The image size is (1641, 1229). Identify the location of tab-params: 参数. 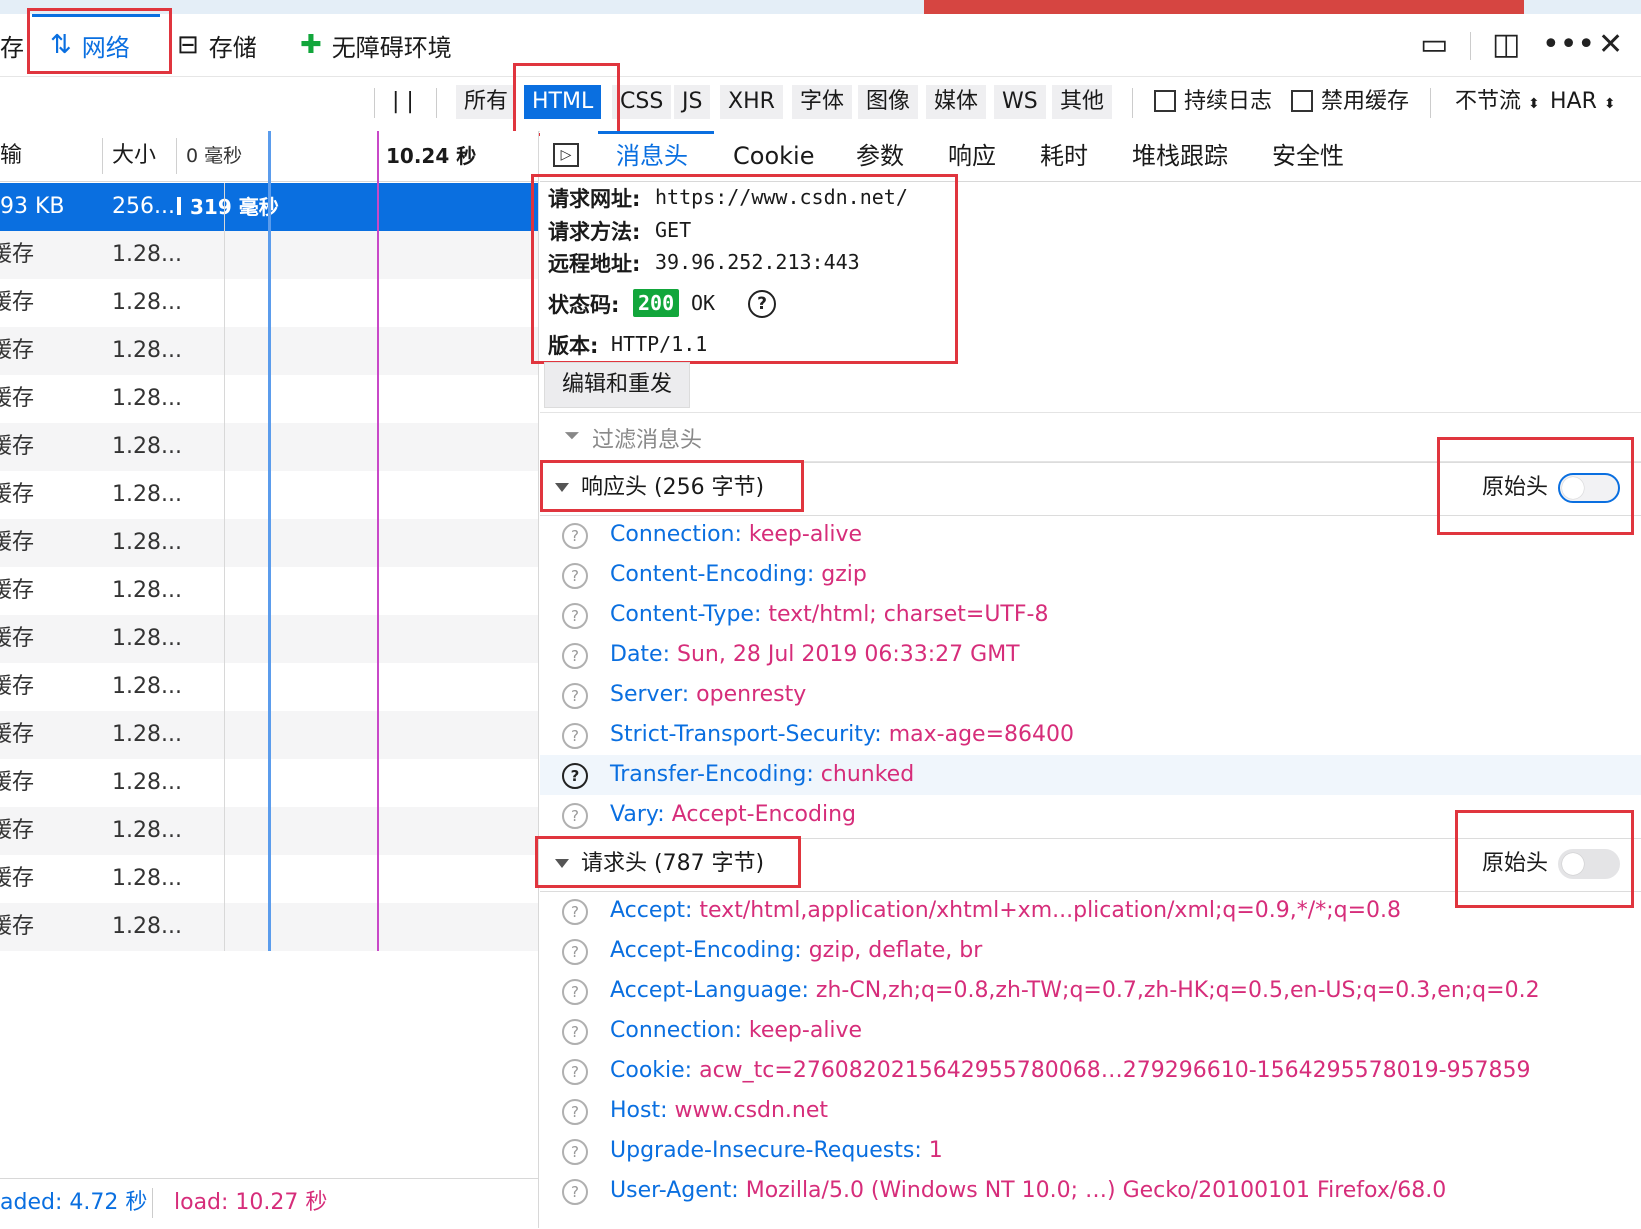
(880, 156).